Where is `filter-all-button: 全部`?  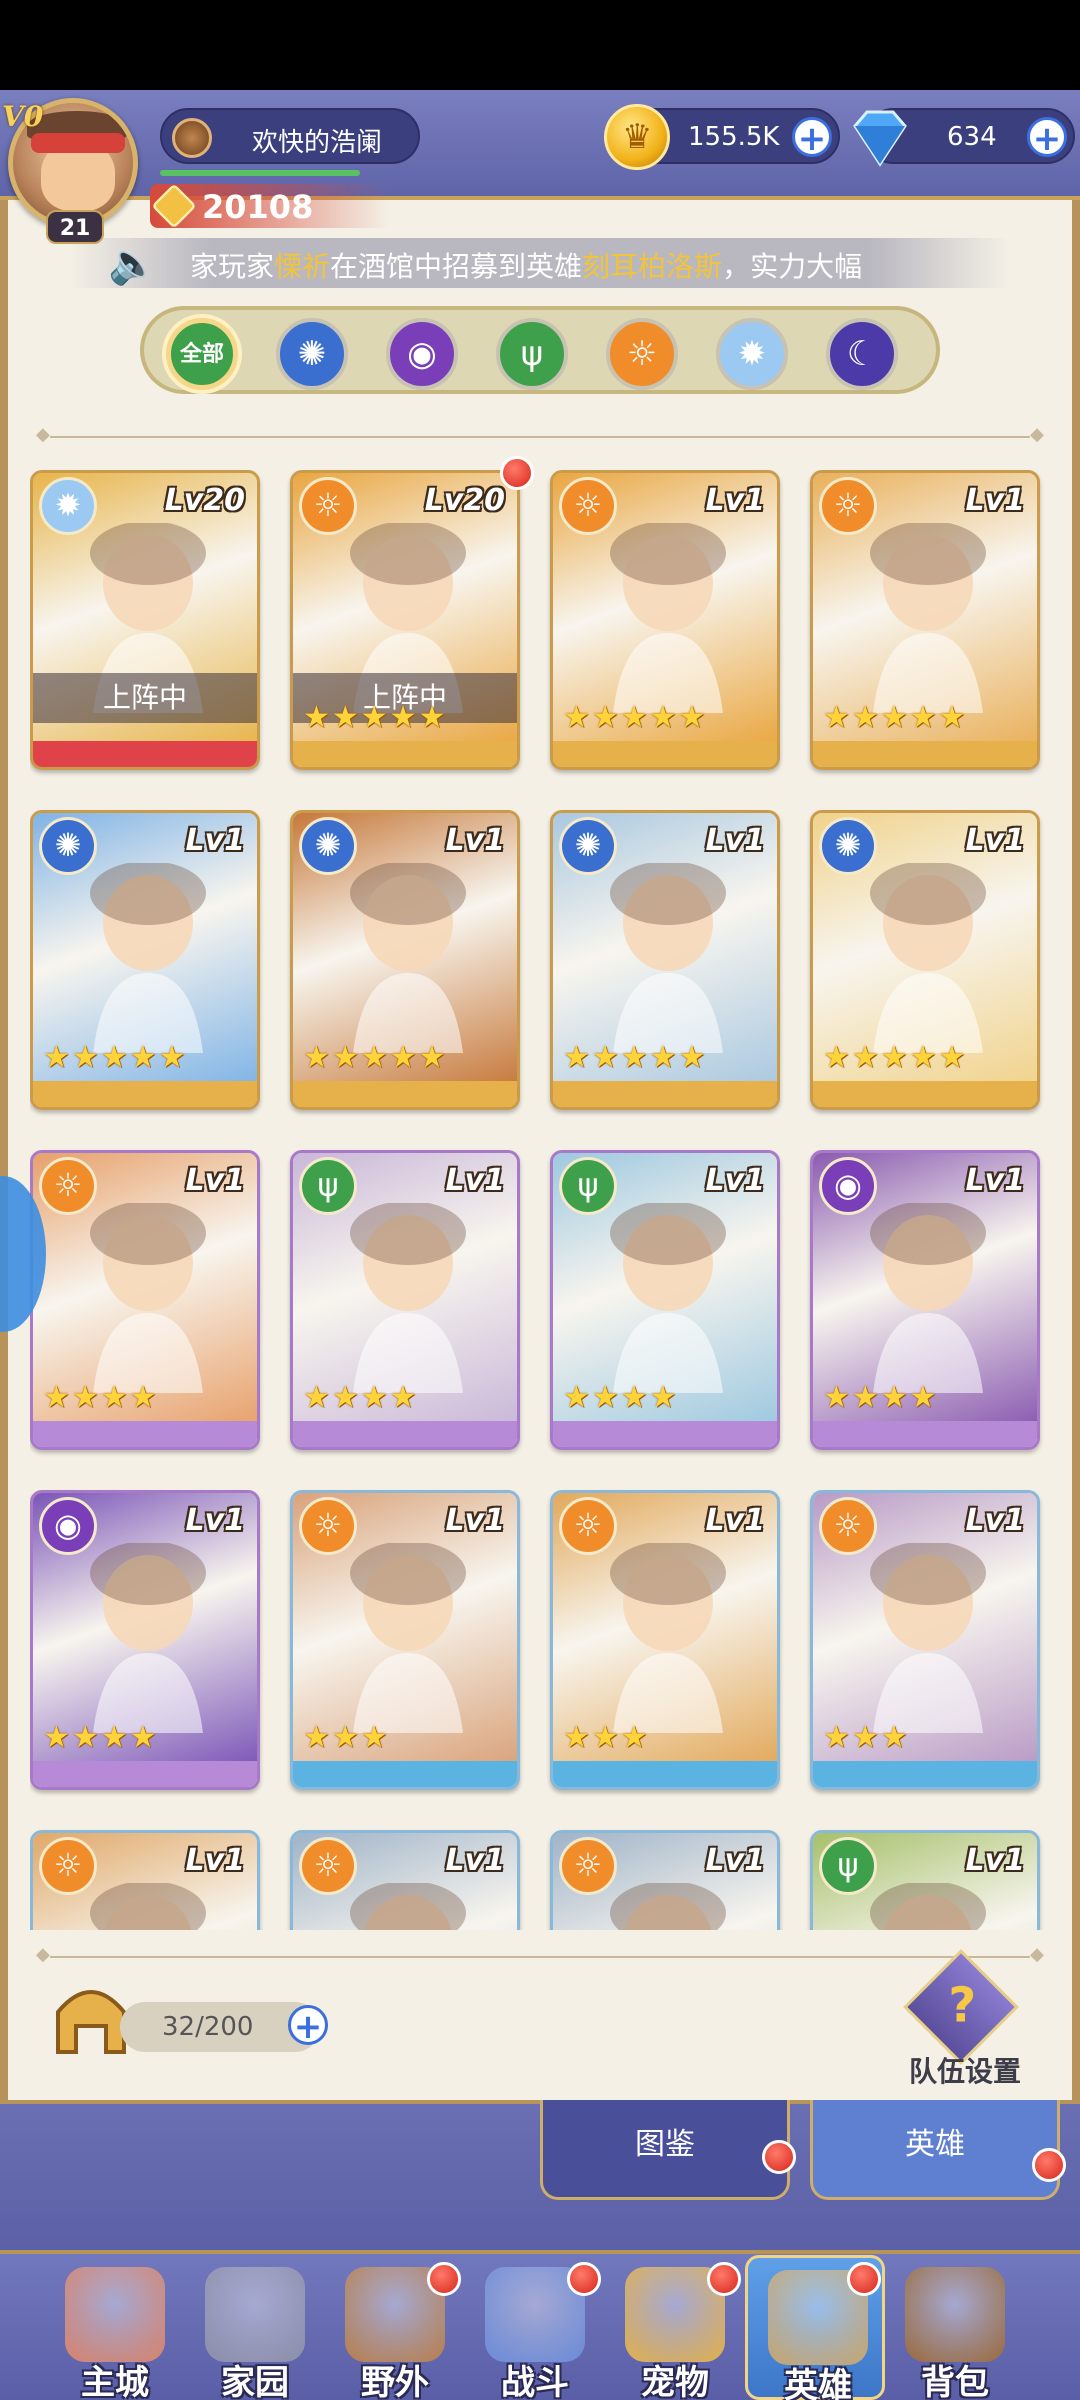
filter-all-button: 全部 is located at coordinates (202, 354).